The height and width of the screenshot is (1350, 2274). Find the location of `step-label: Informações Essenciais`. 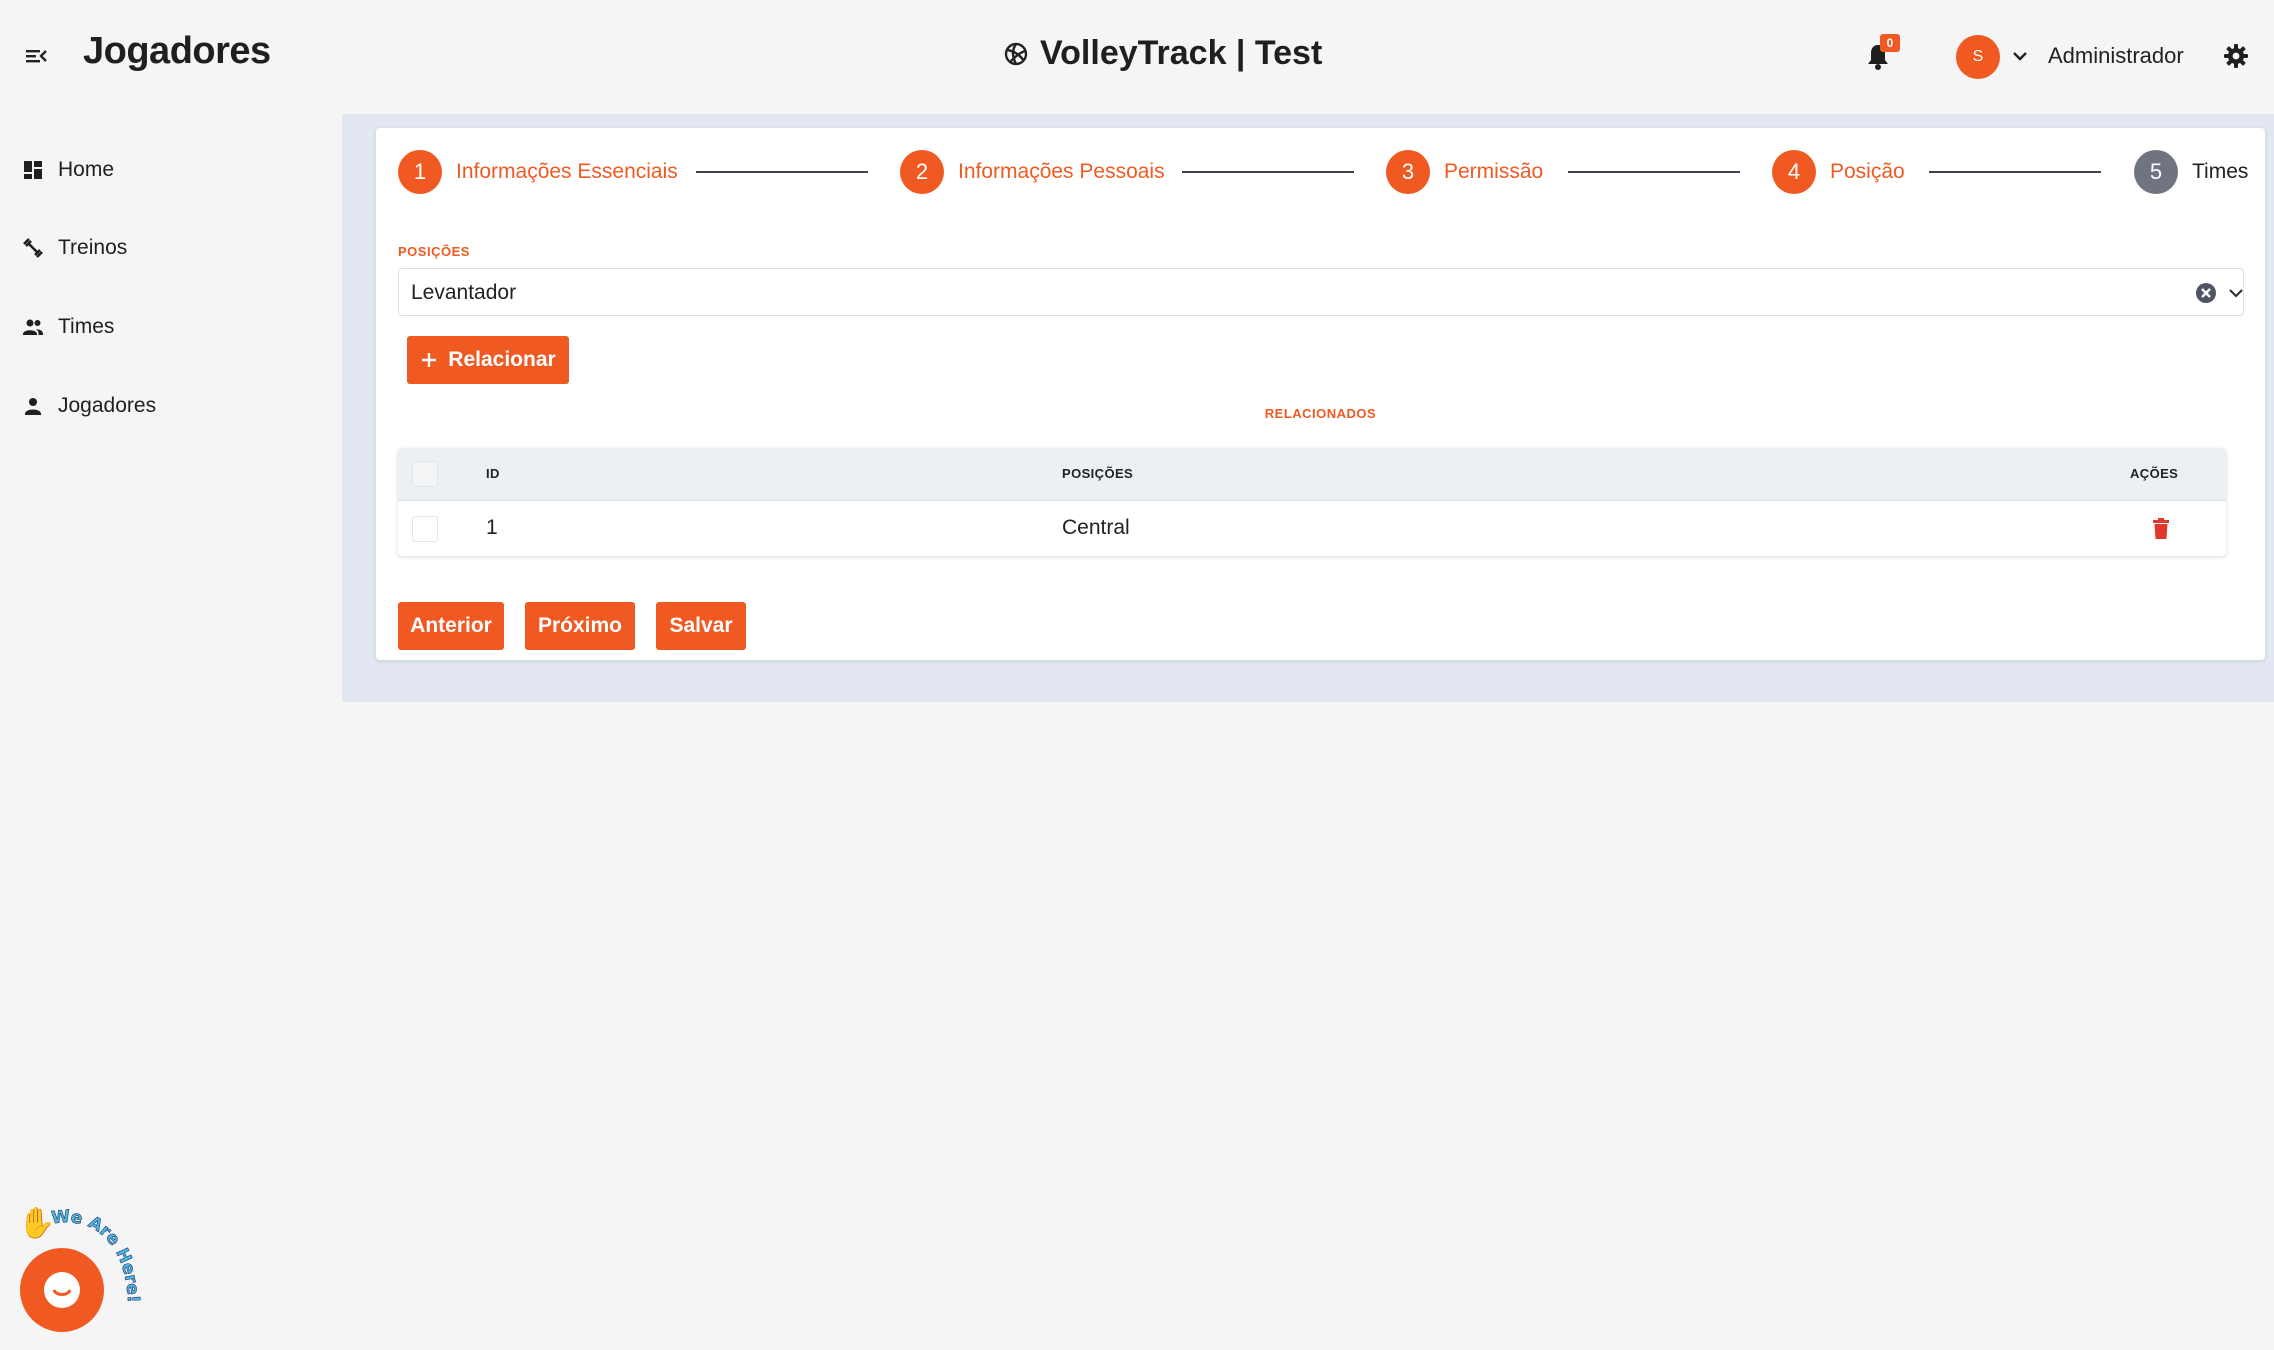

step-label: Informações Essenciais is located at coordinates (567, 171).